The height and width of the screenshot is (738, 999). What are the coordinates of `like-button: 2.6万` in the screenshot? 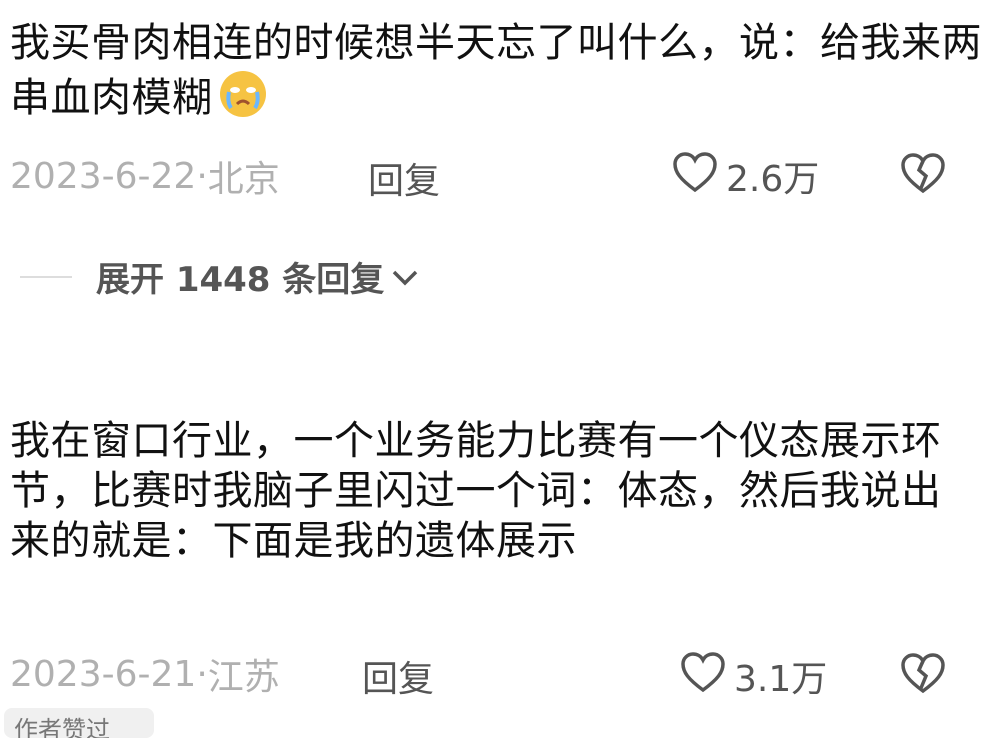 It's located at (745, 176).